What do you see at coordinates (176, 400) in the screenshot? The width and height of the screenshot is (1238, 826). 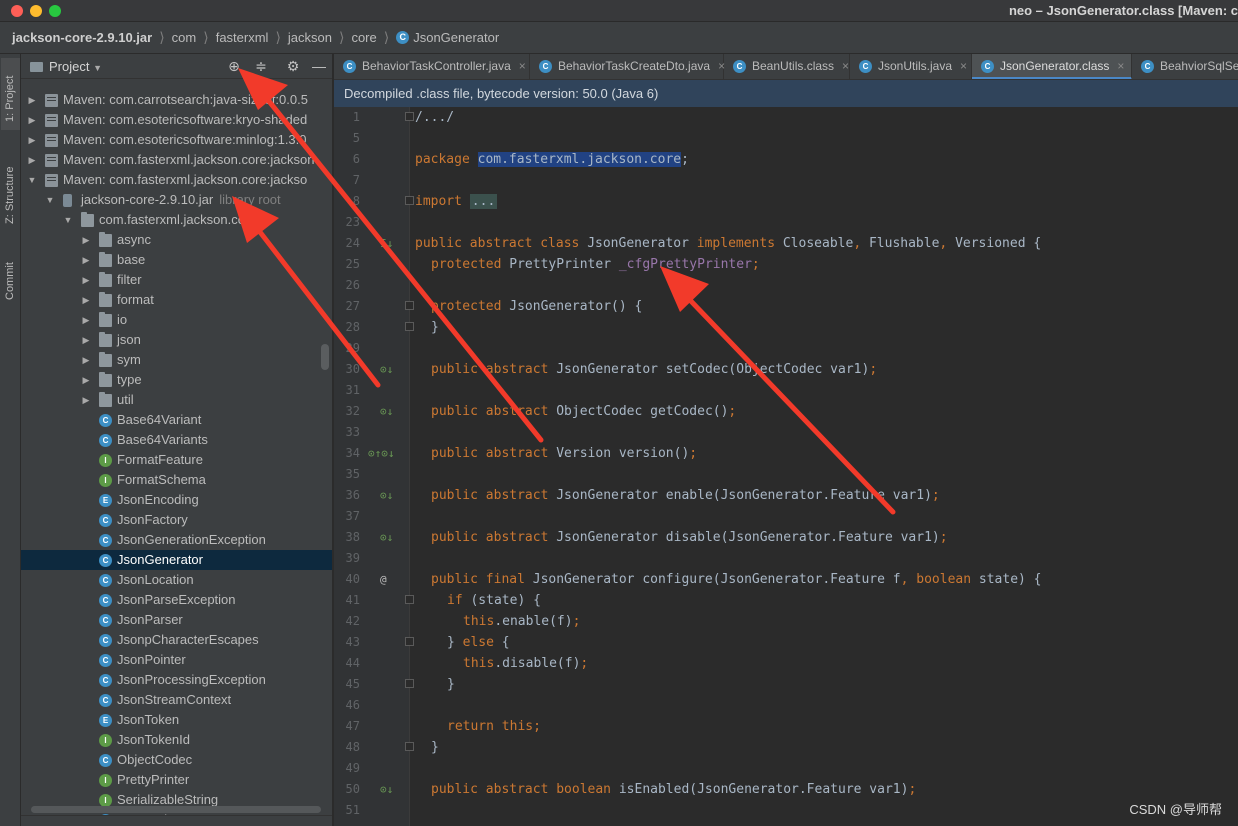 I see `tree-item: ▶ util` at bounding box center [176, 400].